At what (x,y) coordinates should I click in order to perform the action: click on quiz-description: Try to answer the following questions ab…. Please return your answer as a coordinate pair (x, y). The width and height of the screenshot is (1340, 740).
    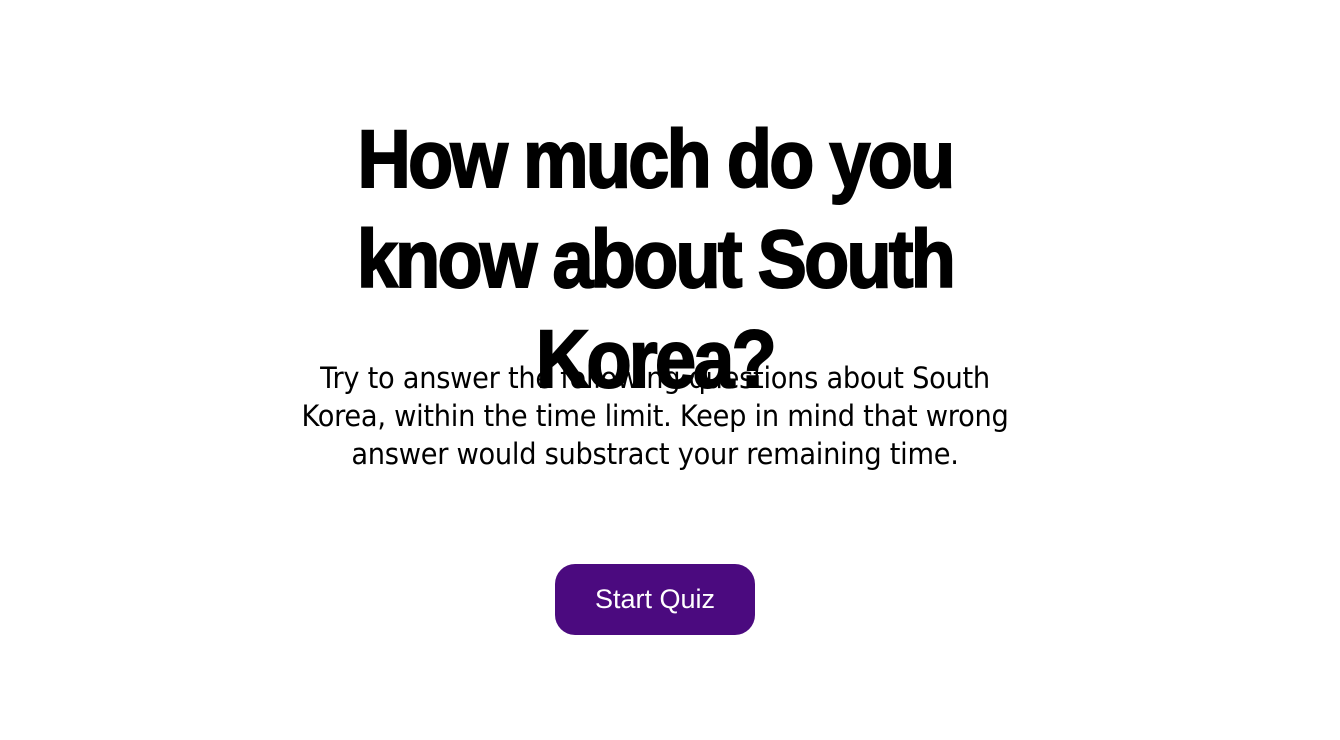
    Looking at the image, I should click on (655, 416).